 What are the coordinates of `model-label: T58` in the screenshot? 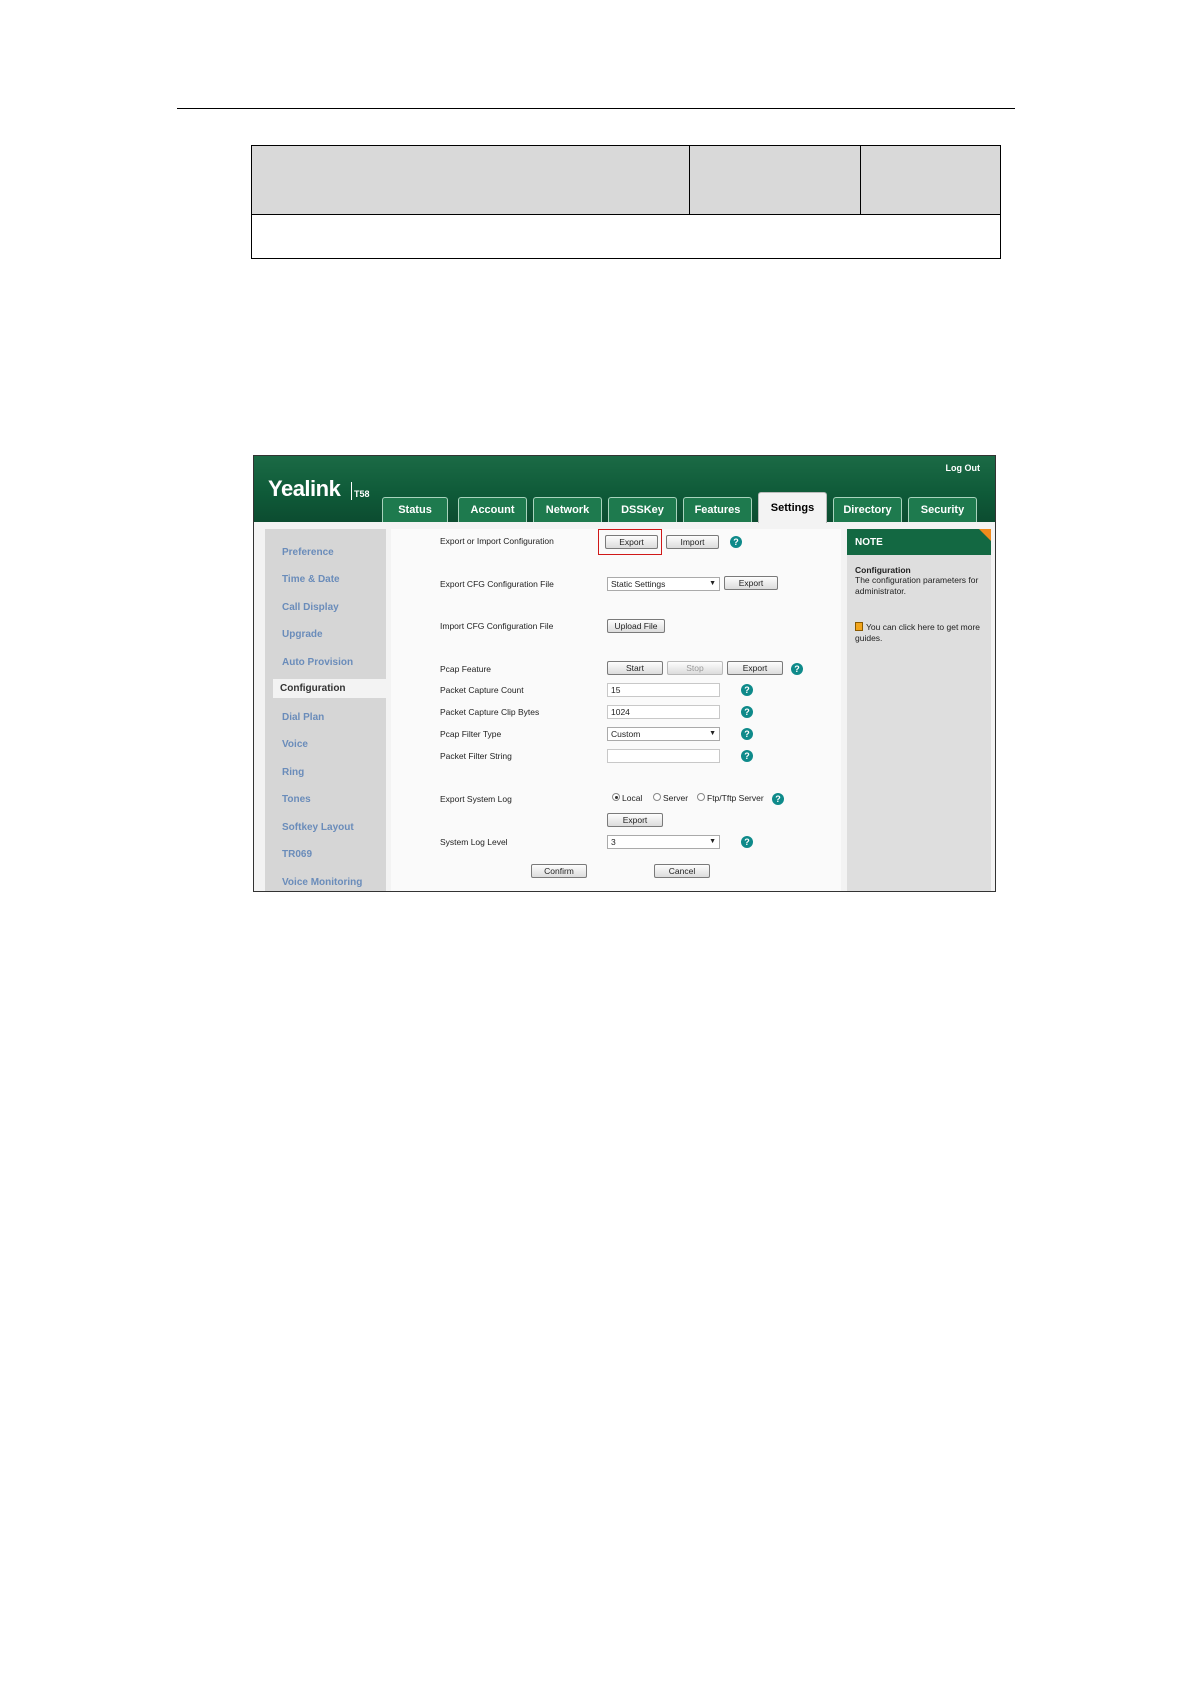 It's located at (362, 494).